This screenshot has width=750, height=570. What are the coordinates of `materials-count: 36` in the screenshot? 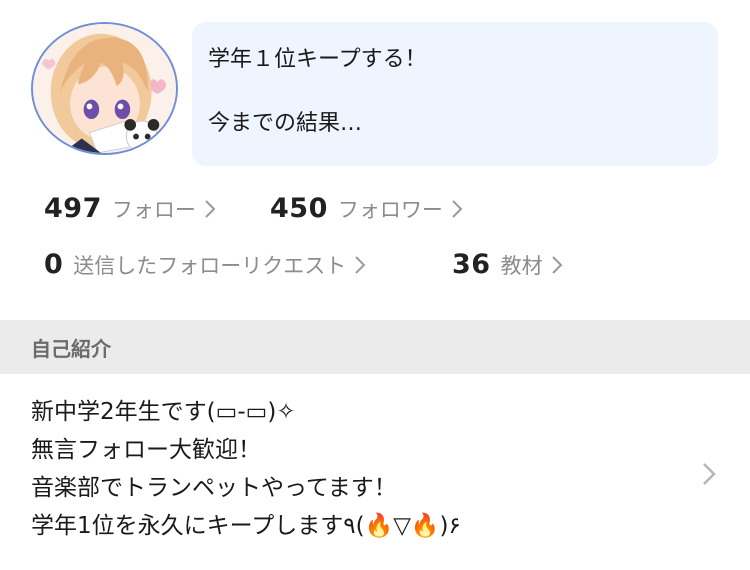 It's located at (471, 264).